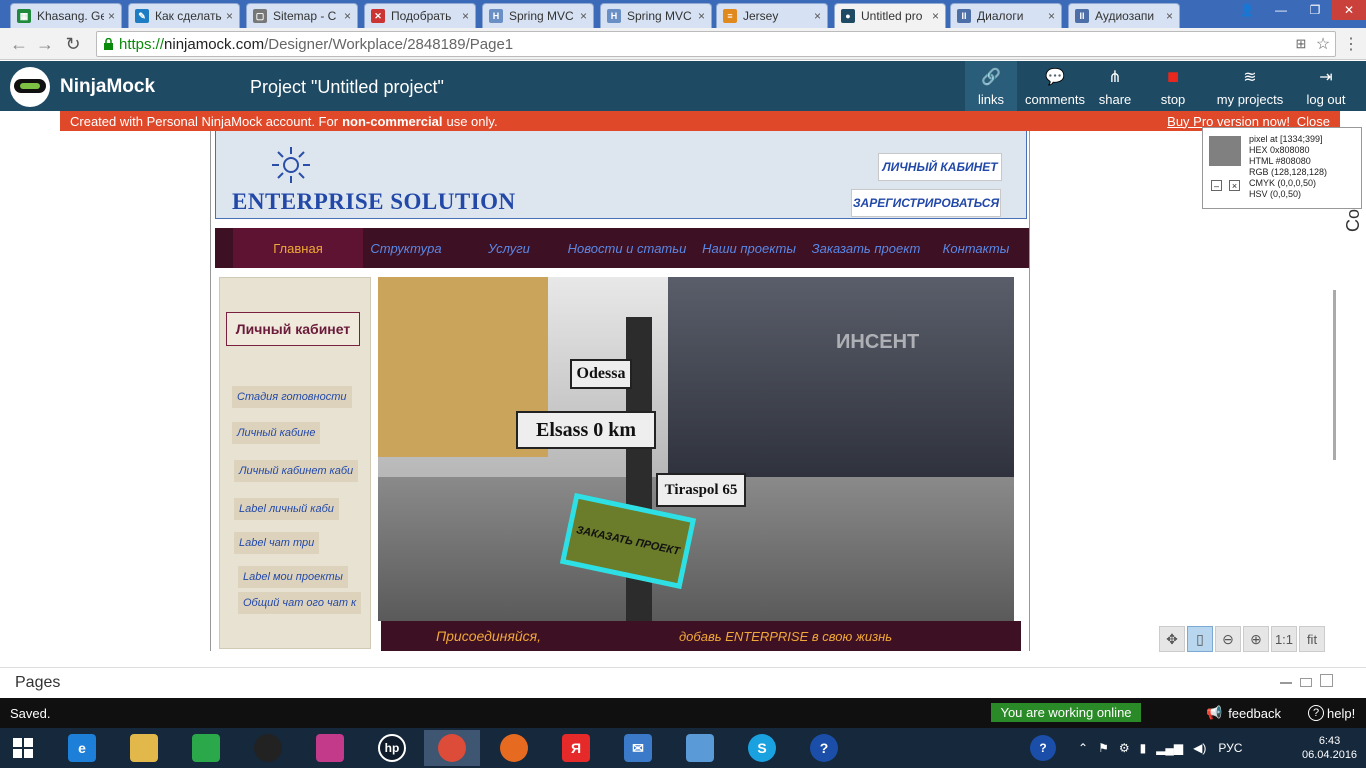 The width and height of the screenshot is (1366, 768). What do you see at coordinates (276, 433) in the screenshot?
I see `panel-link: Личный кабине` at bounding box center [276, 433].